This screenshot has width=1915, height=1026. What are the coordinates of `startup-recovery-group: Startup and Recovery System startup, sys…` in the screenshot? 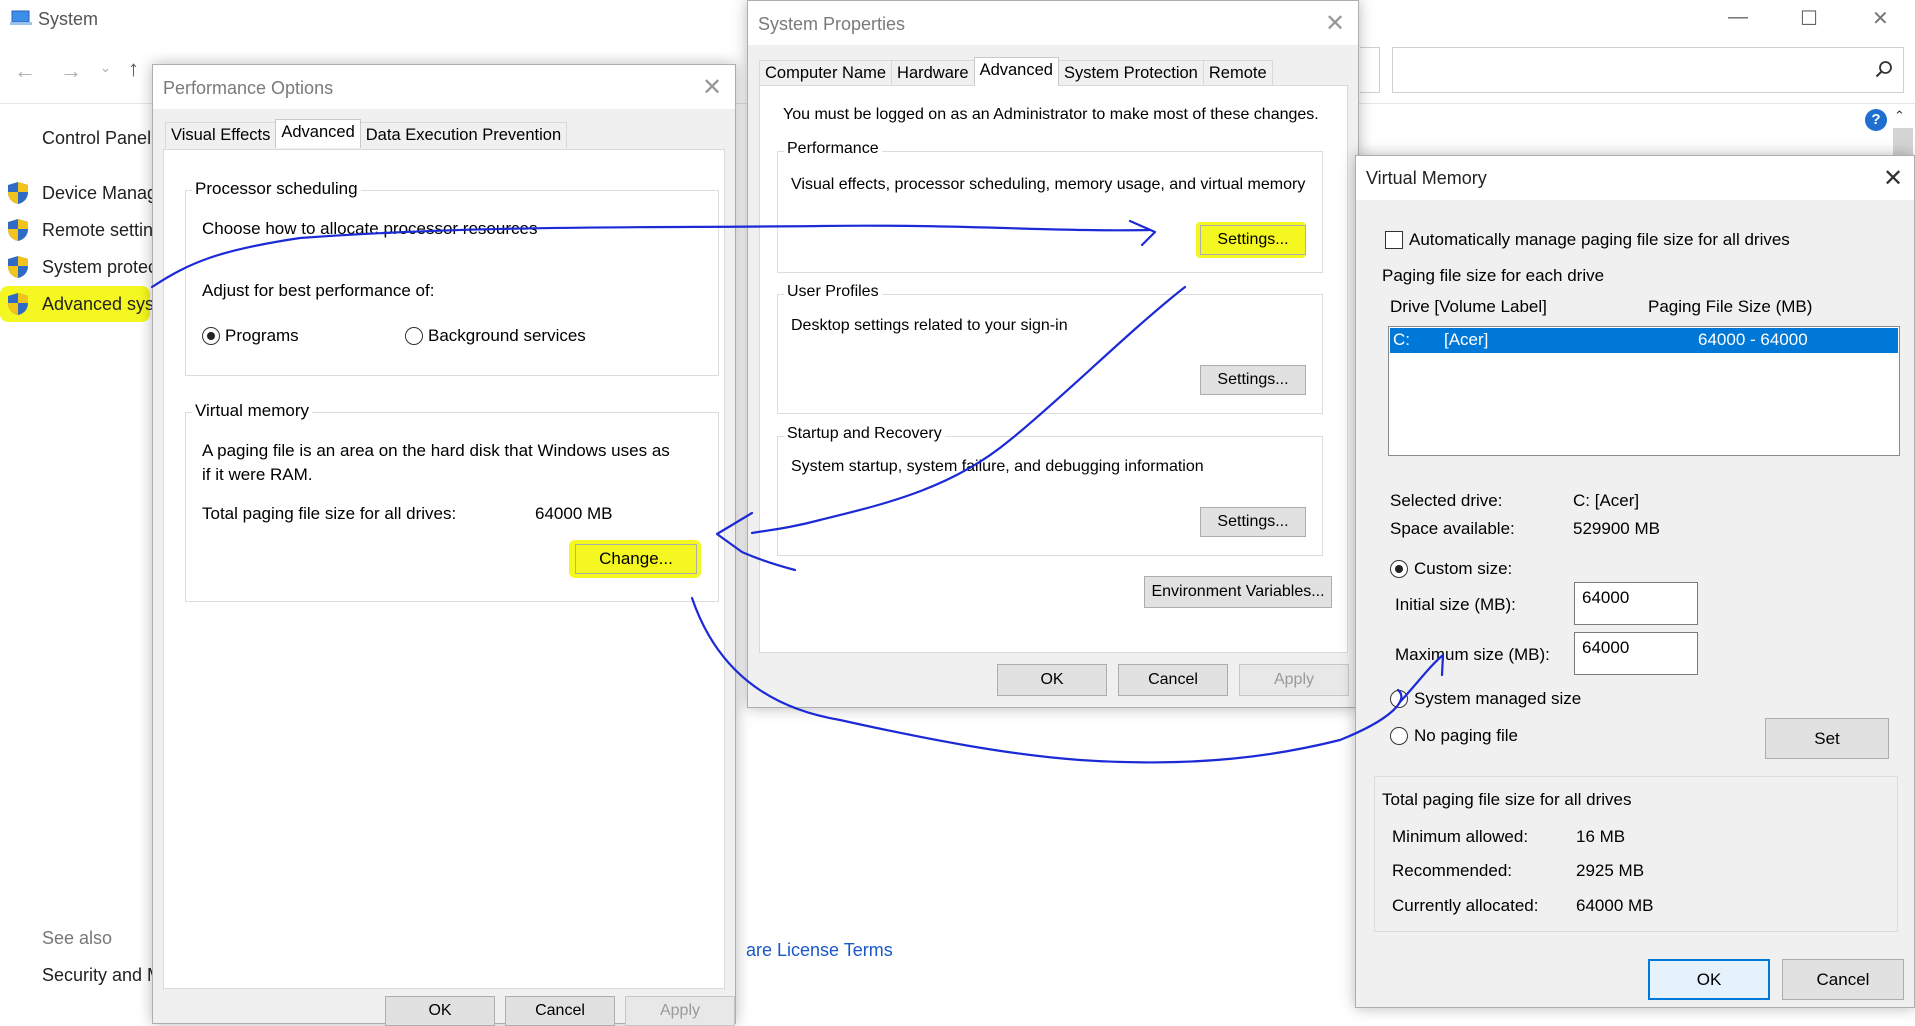 It's located at (1050, 490).